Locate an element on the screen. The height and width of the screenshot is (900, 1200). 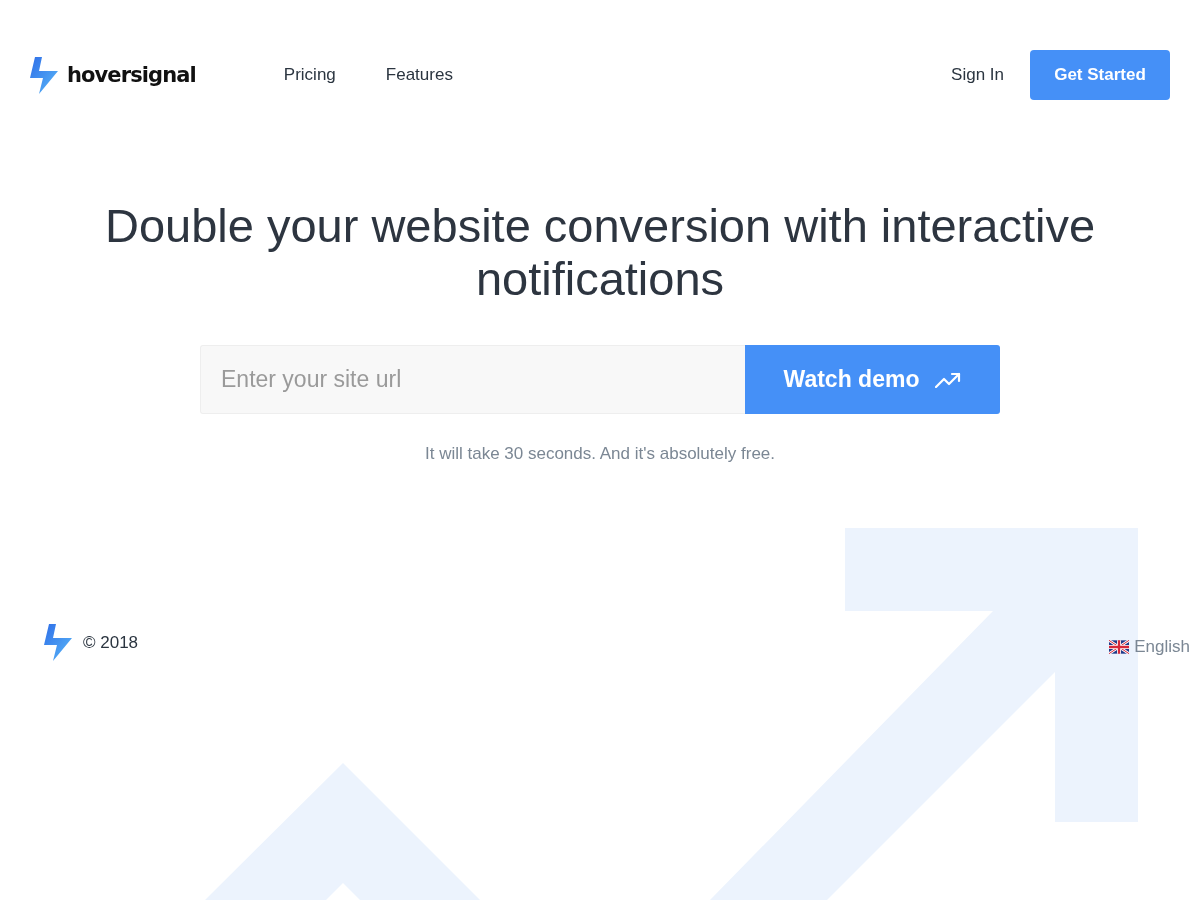
language-link: English is located at coordinates (1149, 646).